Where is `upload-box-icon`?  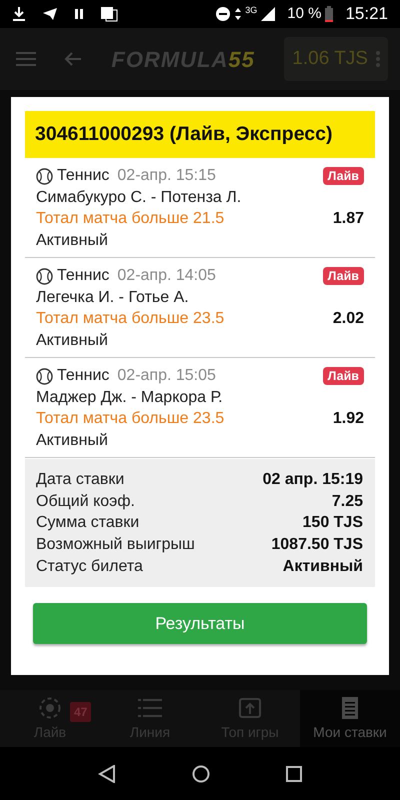 upload-box-icon is located at coordinates (250, 708).